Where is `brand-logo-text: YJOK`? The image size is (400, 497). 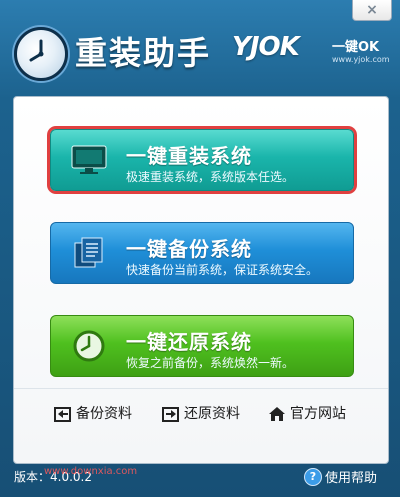 brand-logo-text: YJOK is located at coordinates (266, 47).